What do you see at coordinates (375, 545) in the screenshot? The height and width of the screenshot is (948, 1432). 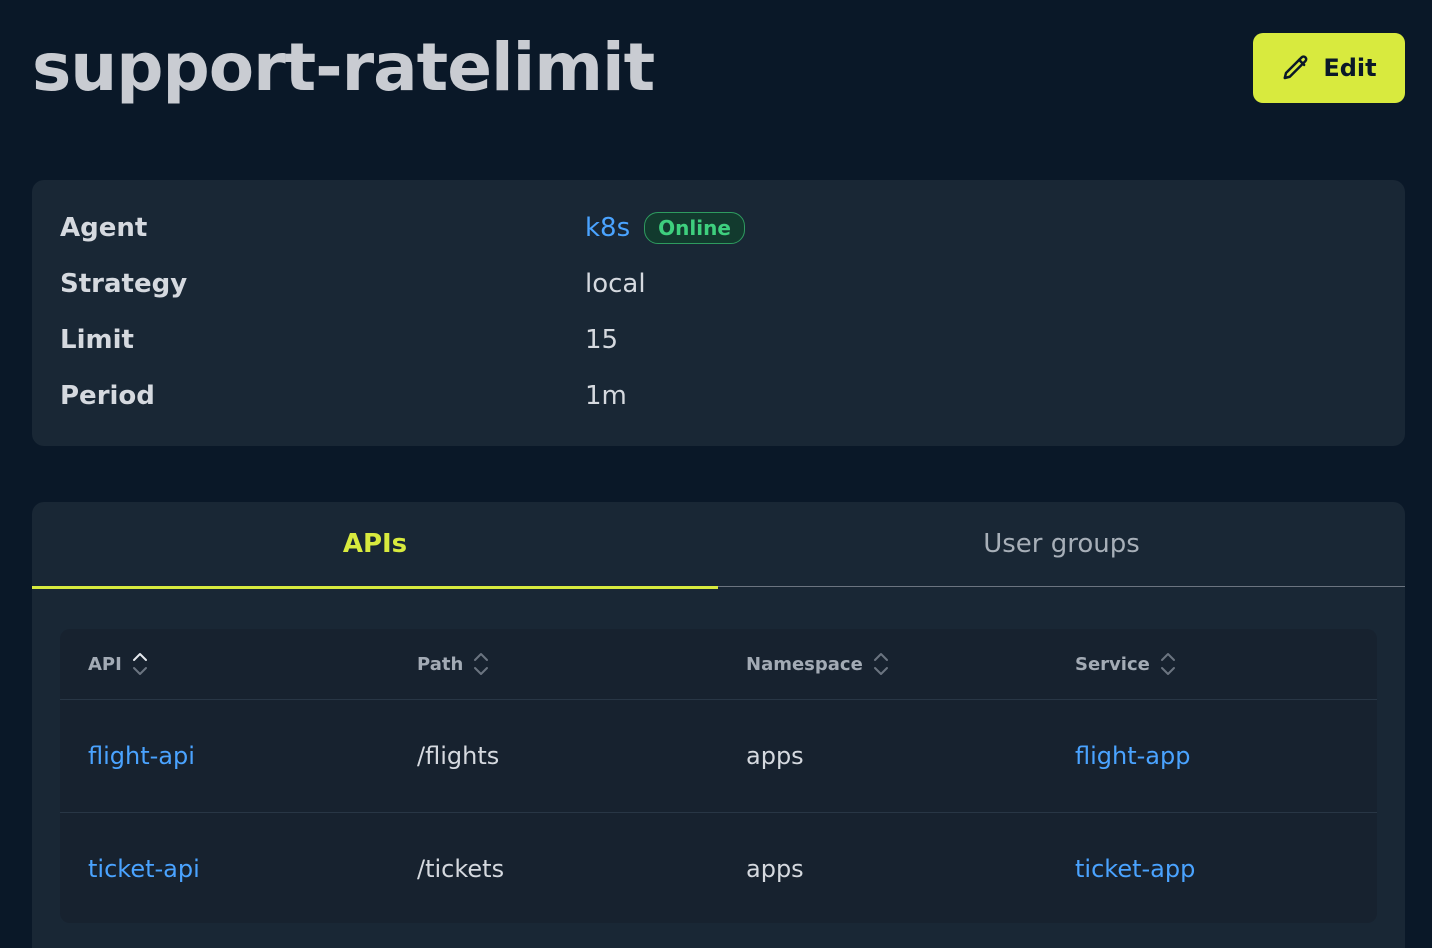 I see `tab-apis: APIs` at bounding box center [375, 545].